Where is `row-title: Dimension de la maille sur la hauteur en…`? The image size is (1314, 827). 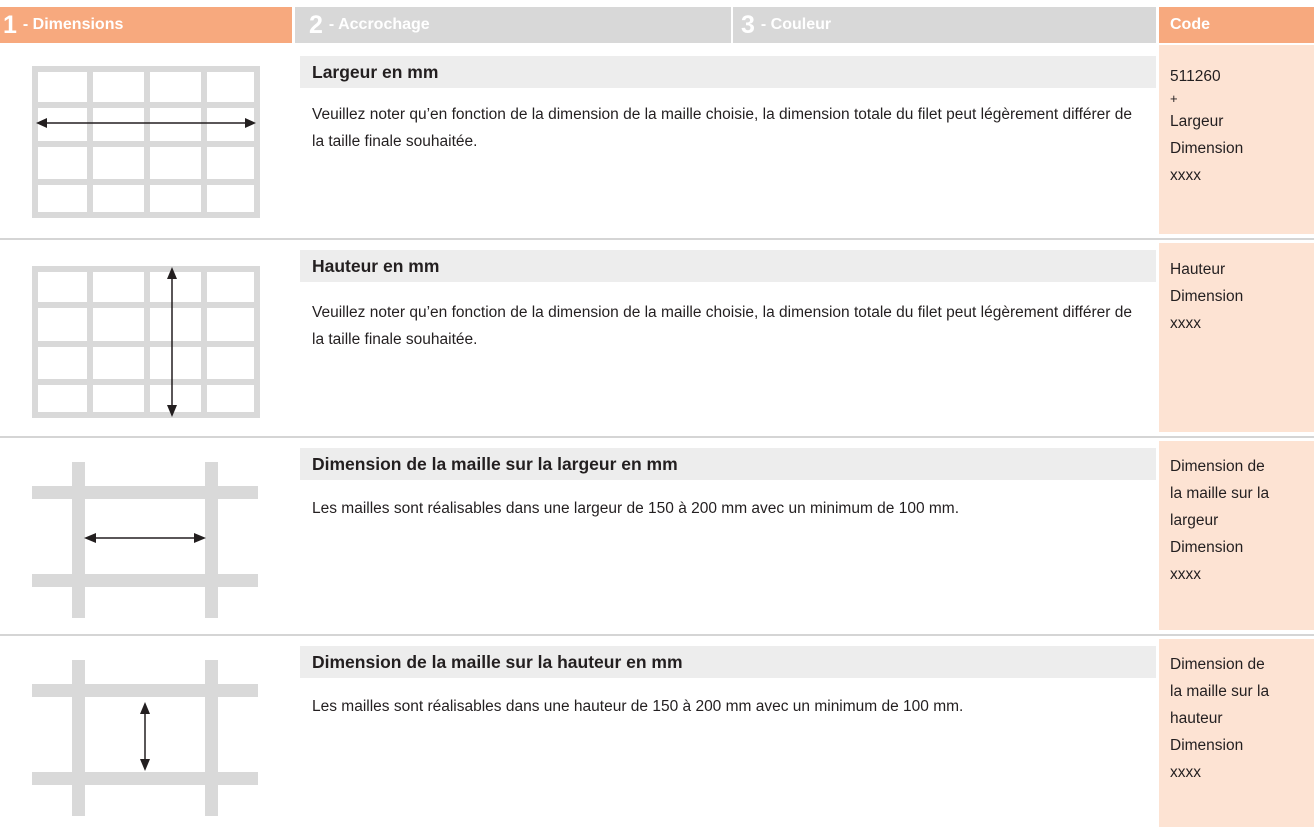
row-title: Dimension de la maille sur la hauteur en… is located at coordinates (728, 662).